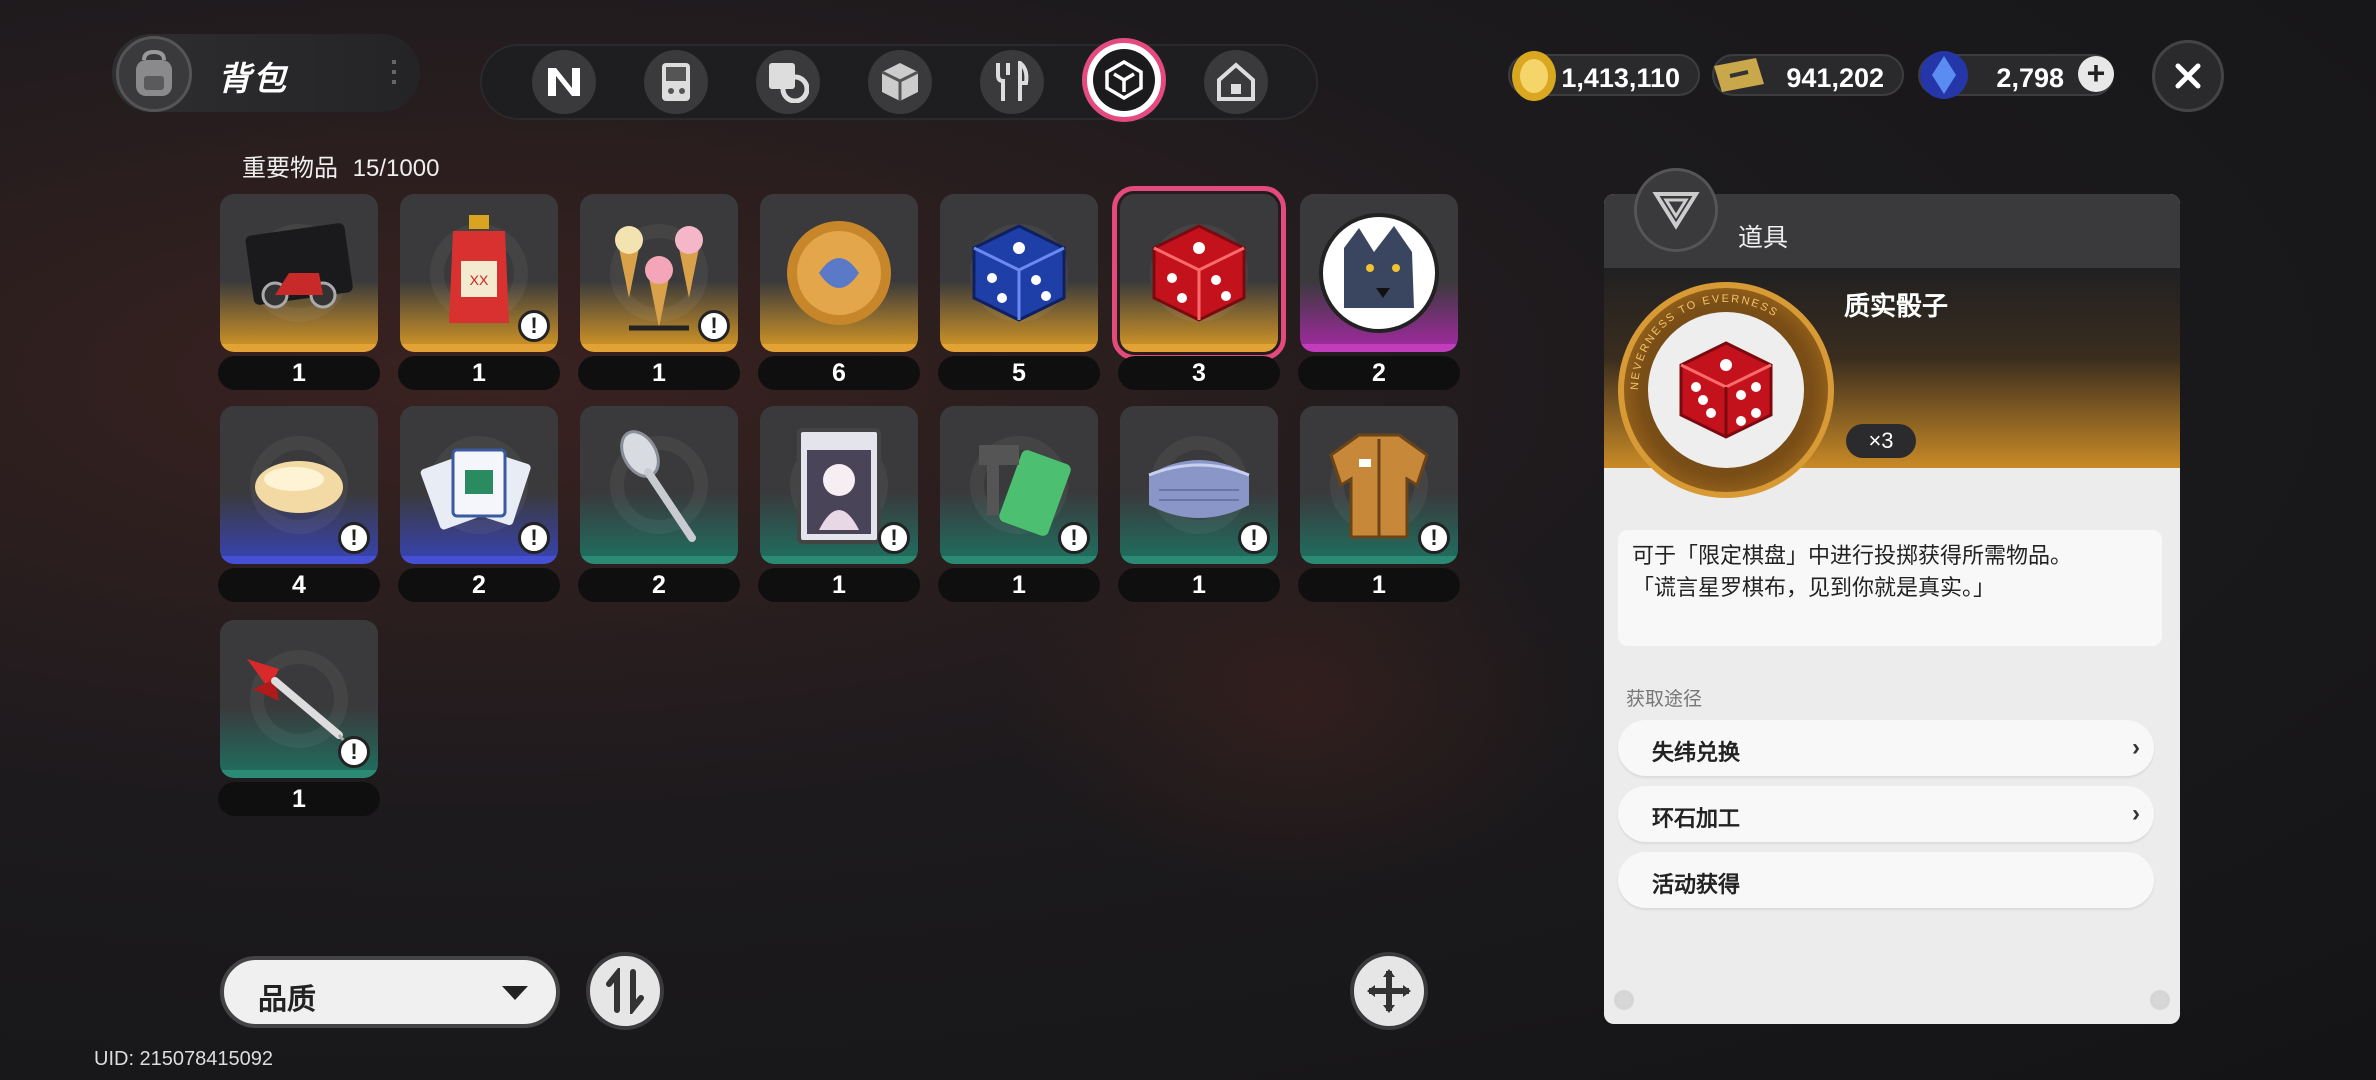 The width and height of the screenshot is (2376, 1080). I want to click on tab-home-icon, so click(1236, 82).